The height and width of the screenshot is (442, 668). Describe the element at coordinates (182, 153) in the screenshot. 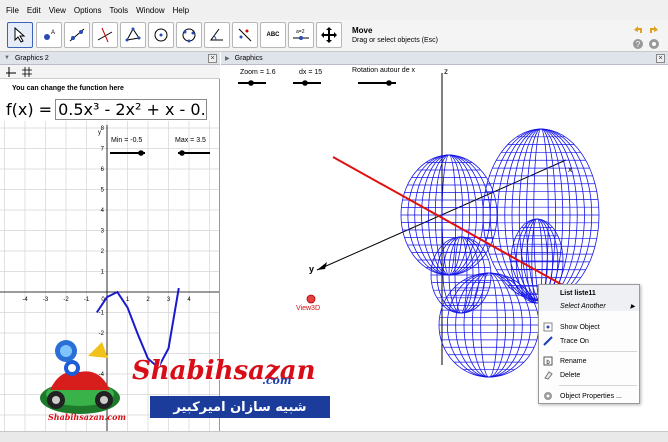

I see `max-slider-knob` at that location.